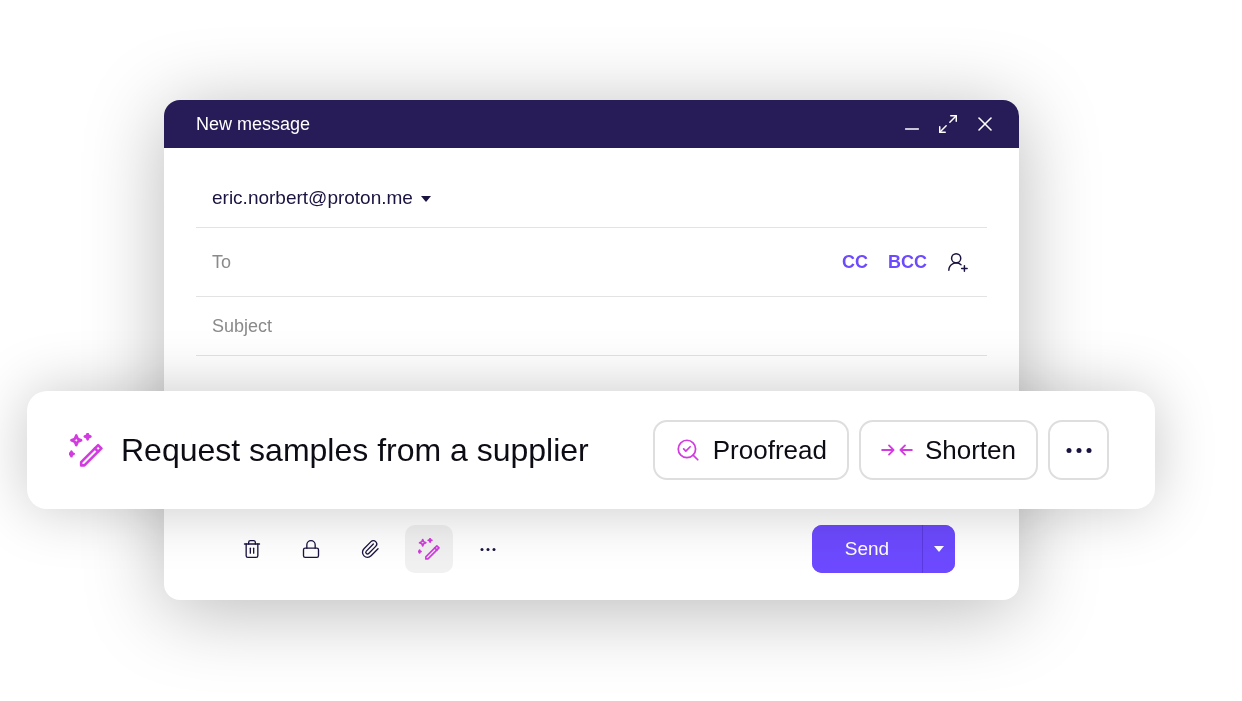  I want to click on lock-icon, so click(311, 549).